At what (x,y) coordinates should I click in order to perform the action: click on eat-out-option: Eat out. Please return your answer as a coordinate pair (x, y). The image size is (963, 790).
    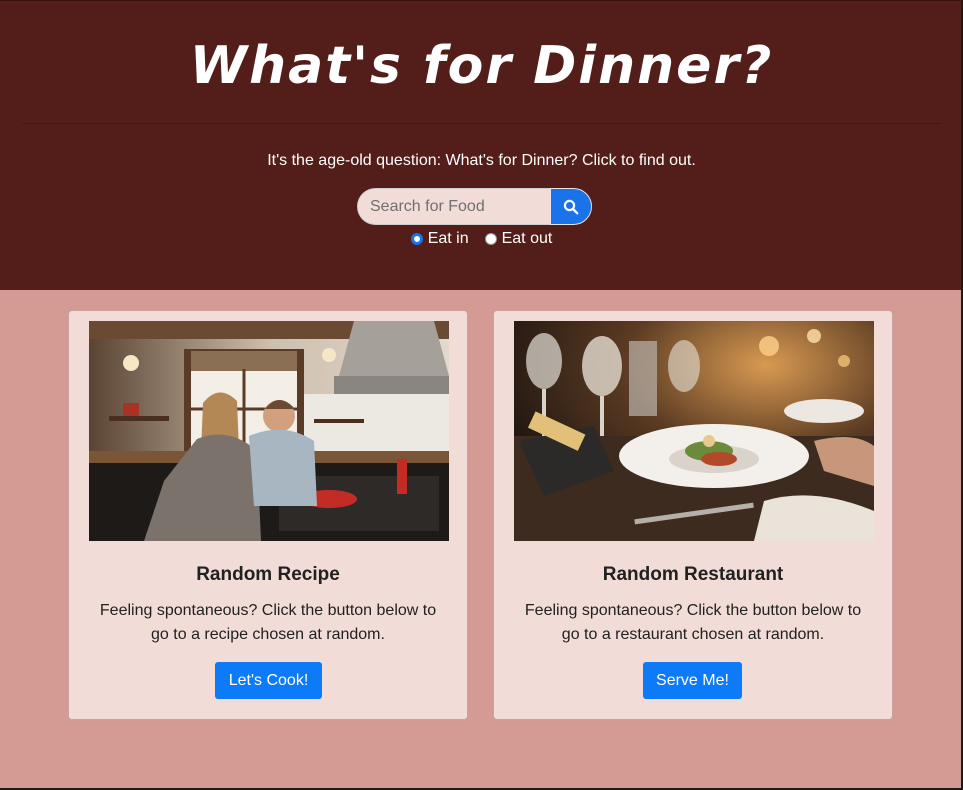
    Looking at the image, I should click on (518, 239).